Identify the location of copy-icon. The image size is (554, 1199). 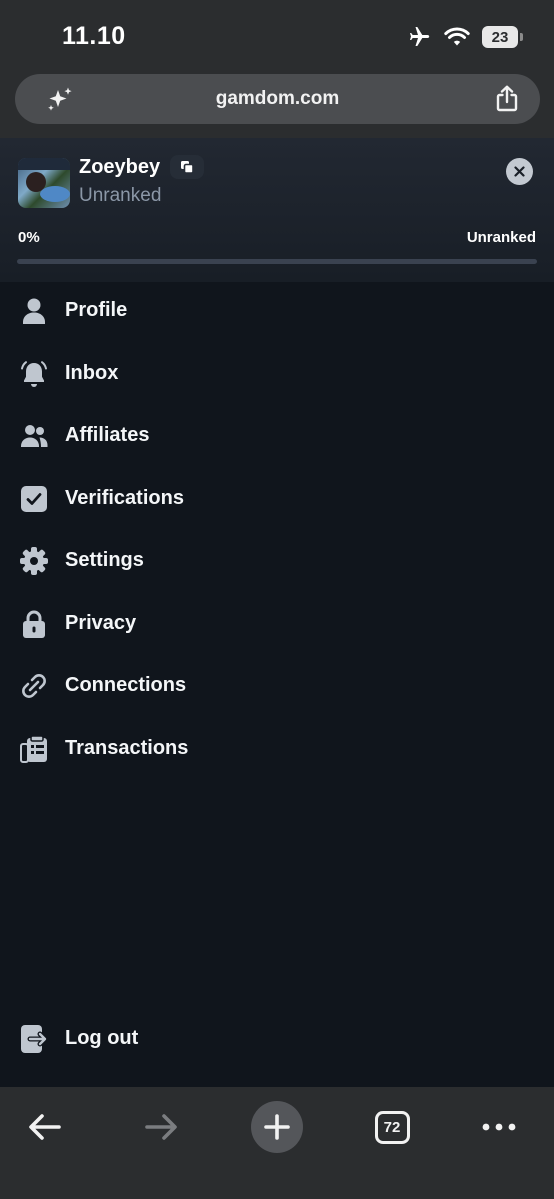
(187, 167).